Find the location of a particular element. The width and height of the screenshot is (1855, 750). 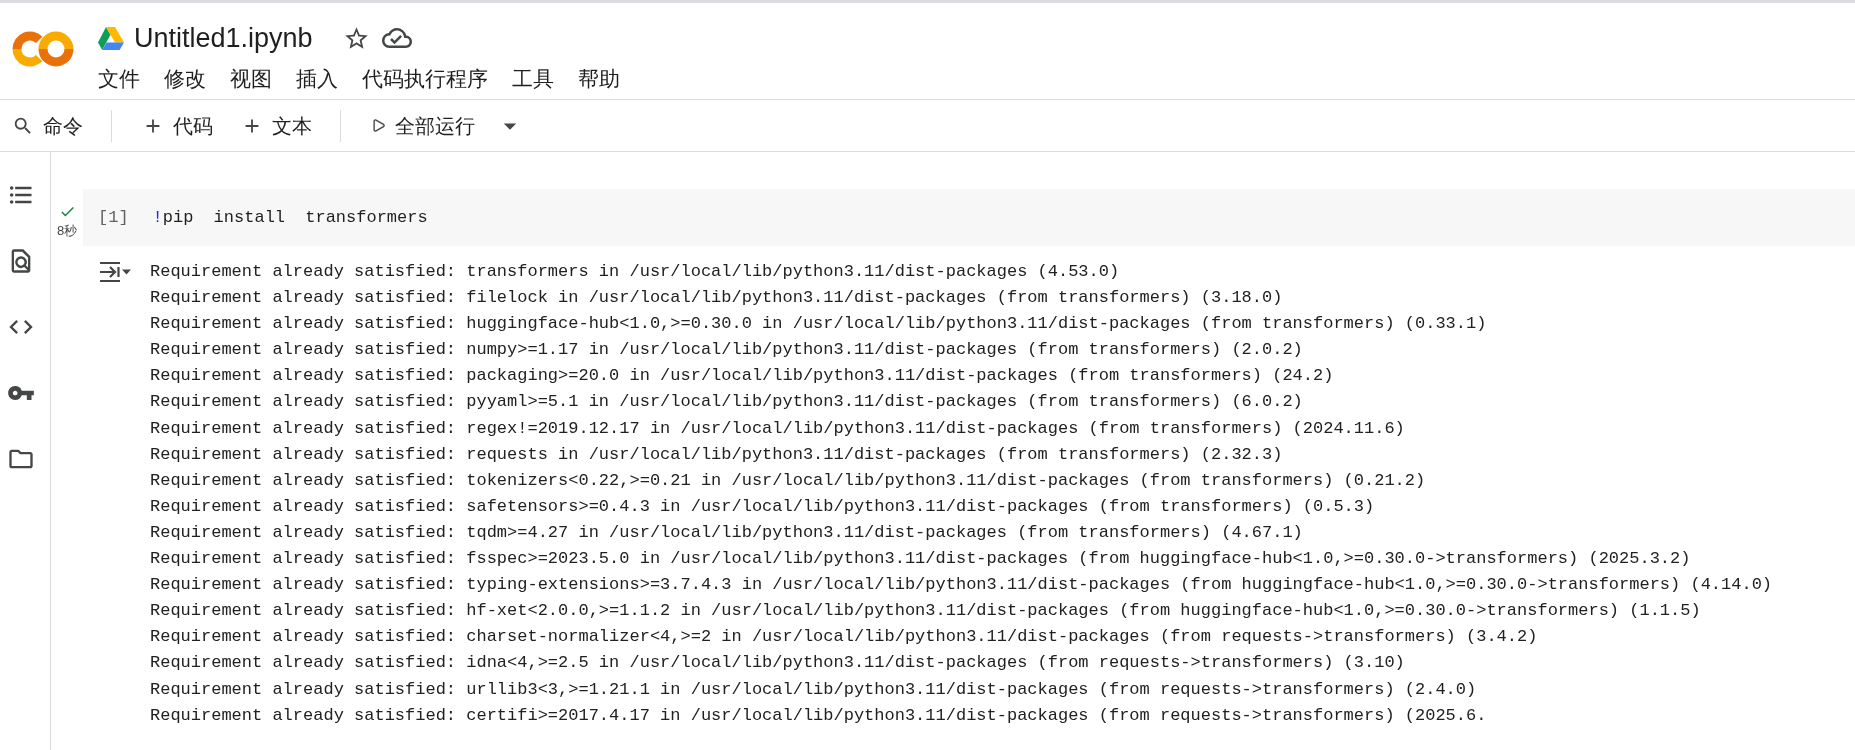

output-line: Requirement already satisfied: pyyaml>=5.1 in /usr/local/lib/python3.11/dist-packages (from transformers) (6.0.2) is located at coordinates (727, 402).